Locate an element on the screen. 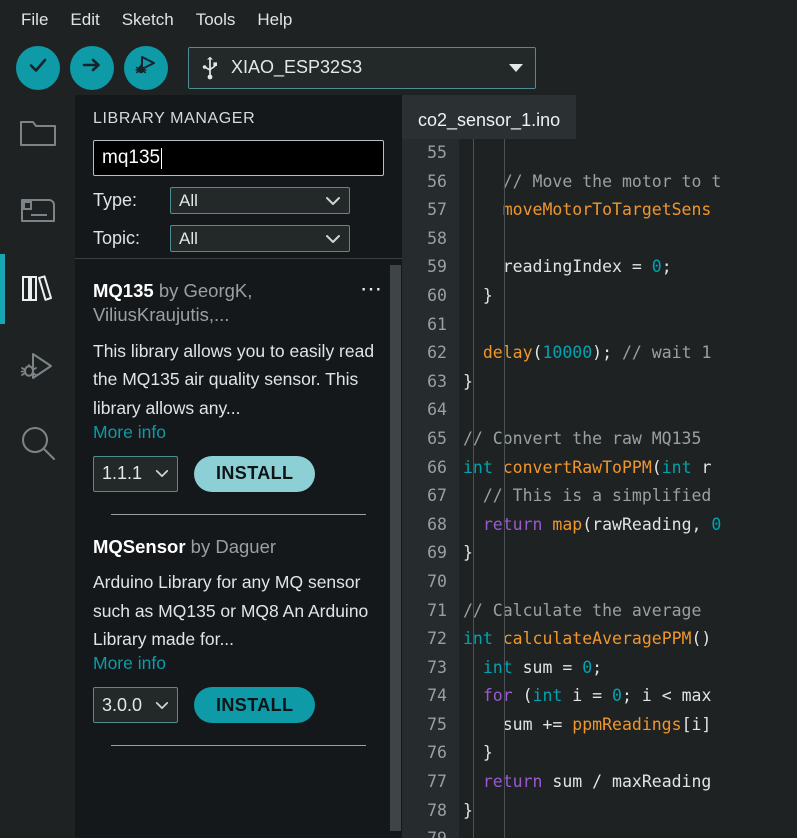 Image resolution: width=797 pixels, height=838 pixels. scrollbar-thumb is located at coordinates (395, 548).